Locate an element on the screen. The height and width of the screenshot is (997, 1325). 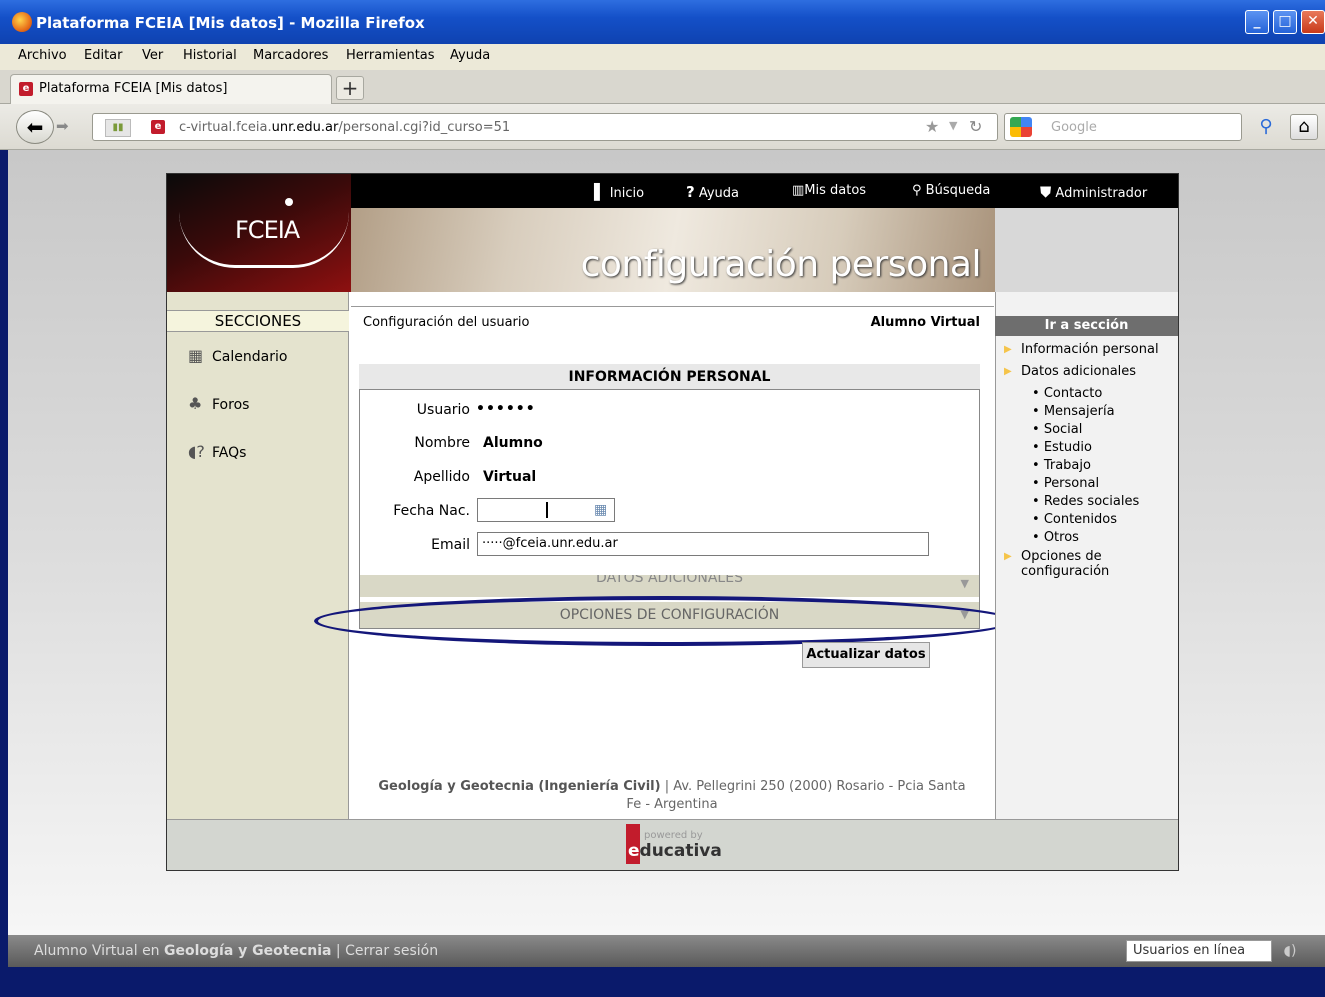
educativa-logo: educativa is located at coordinates (675, 851).